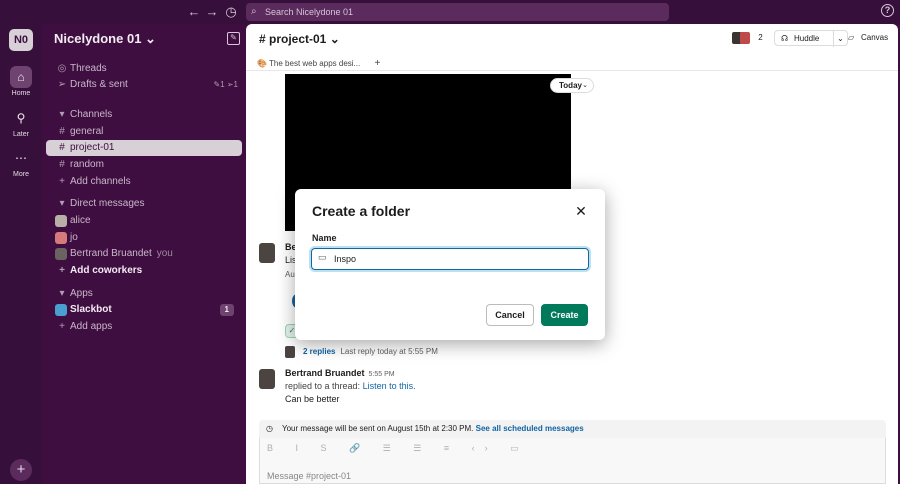 The image size is (900, 484). What do you see at coordinates (510, 315) in the screenshot?
I see `cancel-button: Cancel` at bounding box center [510, 315].